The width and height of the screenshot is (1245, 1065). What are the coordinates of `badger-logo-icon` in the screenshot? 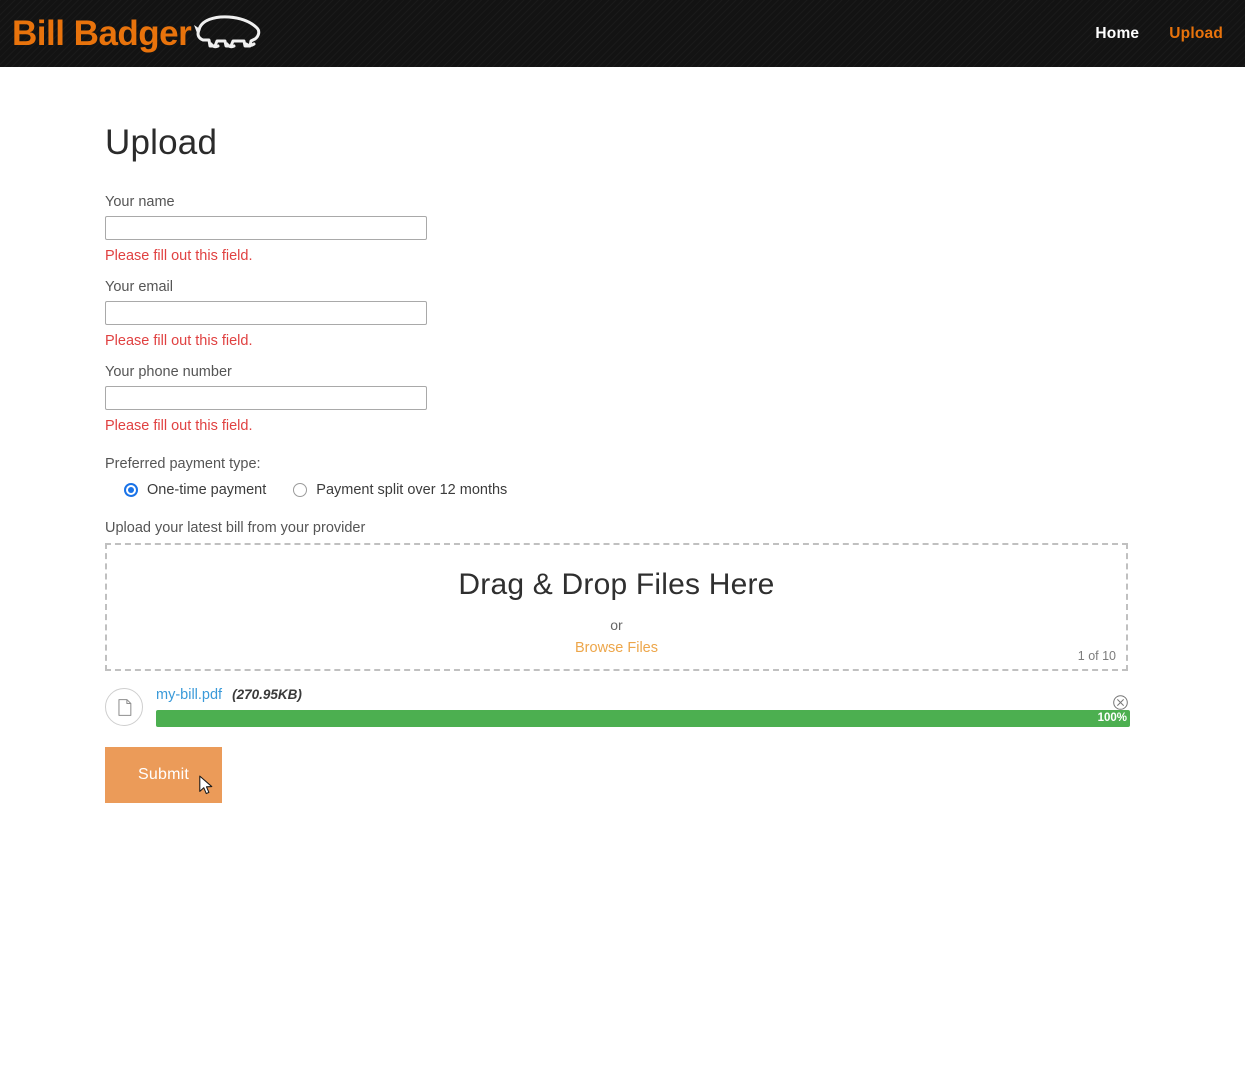 It's located at (227, 34).